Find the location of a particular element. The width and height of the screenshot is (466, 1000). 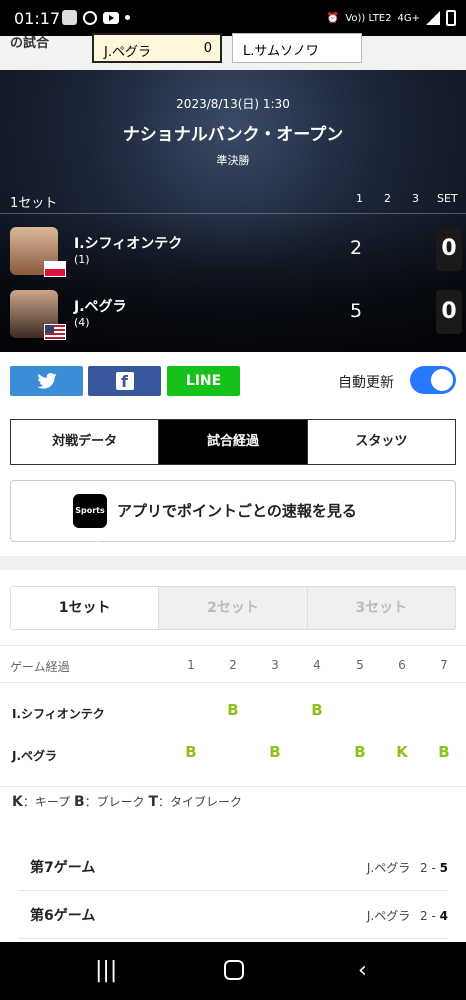

home-icon is located at coordinates (234, 970).